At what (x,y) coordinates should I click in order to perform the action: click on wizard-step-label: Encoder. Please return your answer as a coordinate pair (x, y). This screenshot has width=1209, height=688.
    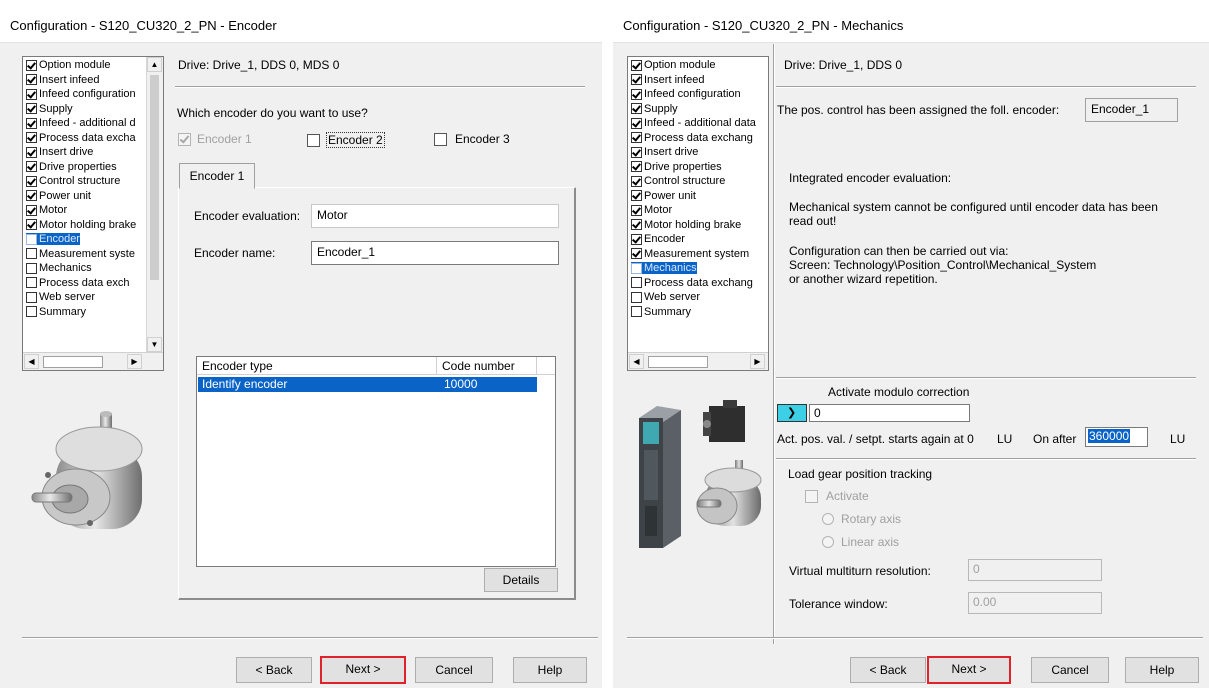
    Looking at the image, I should click on (59, 239).